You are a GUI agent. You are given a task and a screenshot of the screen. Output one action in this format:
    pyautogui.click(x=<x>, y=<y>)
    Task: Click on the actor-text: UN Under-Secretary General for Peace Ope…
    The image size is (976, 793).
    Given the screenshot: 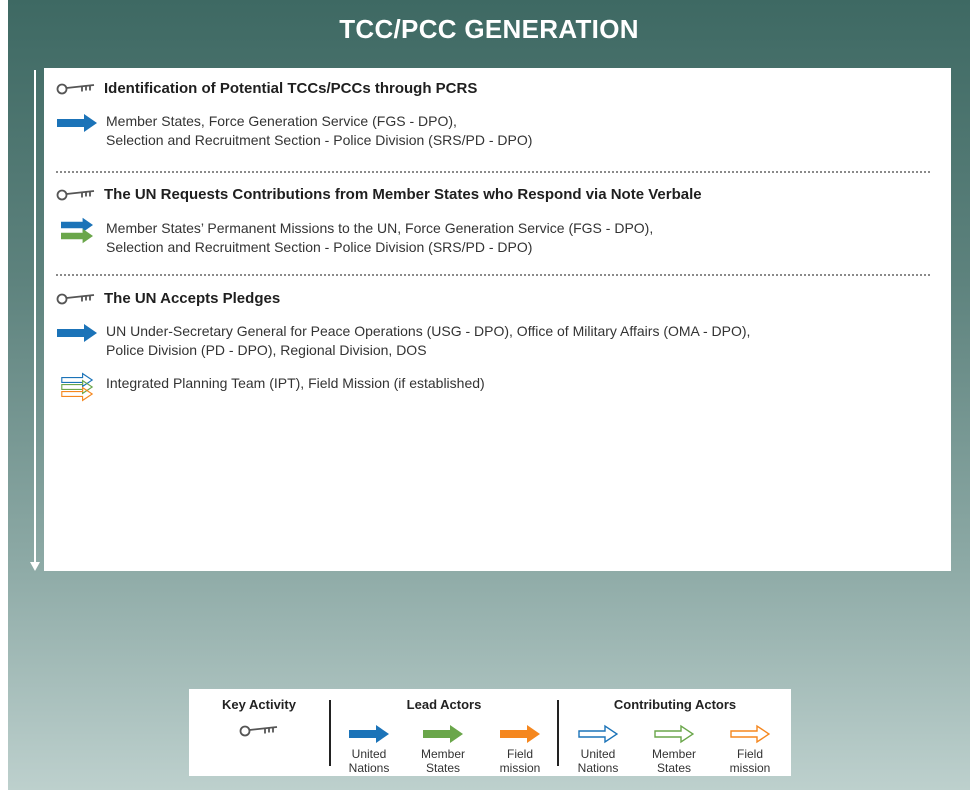 What is the action you would take?
    pyautogui.click(x=428, y=340)
    